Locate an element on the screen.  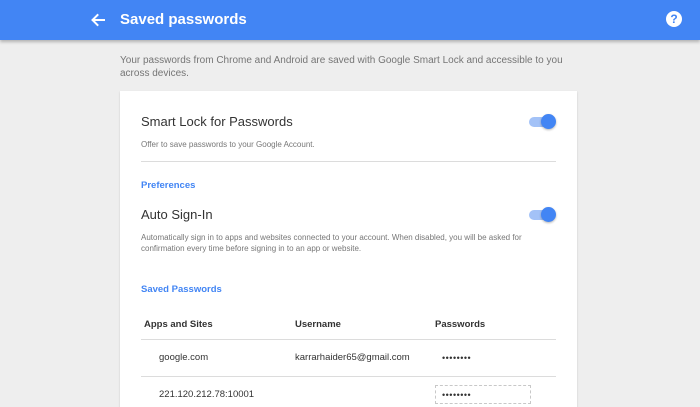
column-header-apps-and-sites: Apps and Sites is located at coordinates (178, 324).